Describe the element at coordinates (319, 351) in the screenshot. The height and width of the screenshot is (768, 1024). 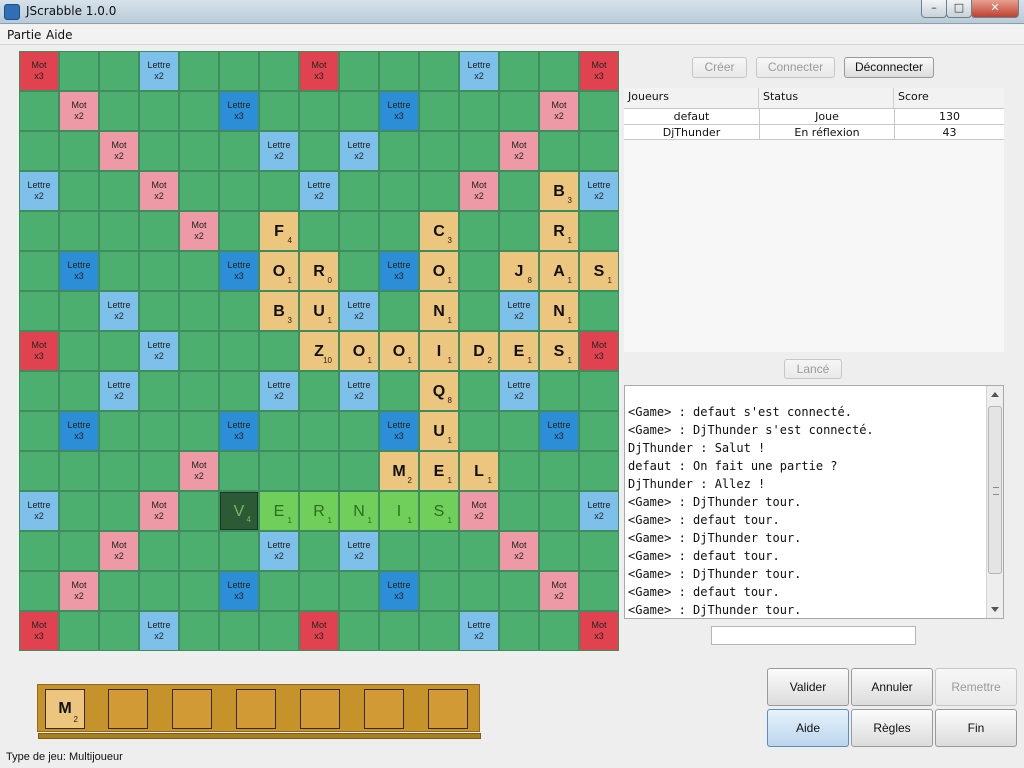
I see `letter-tile: Z 10` at that location.